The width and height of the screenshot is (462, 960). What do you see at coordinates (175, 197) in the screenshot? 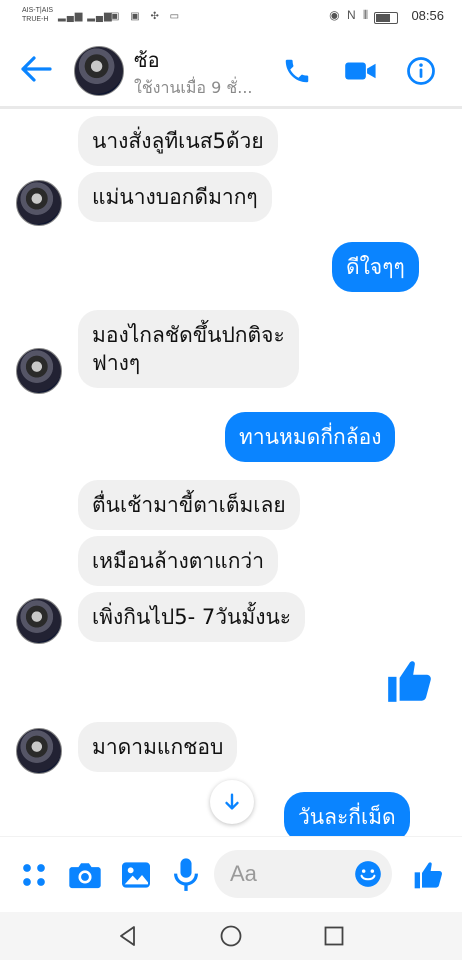
I see `message-bubble-incoming: แม่นางบอกดีมากๆ` at bounding box center [175, 197].